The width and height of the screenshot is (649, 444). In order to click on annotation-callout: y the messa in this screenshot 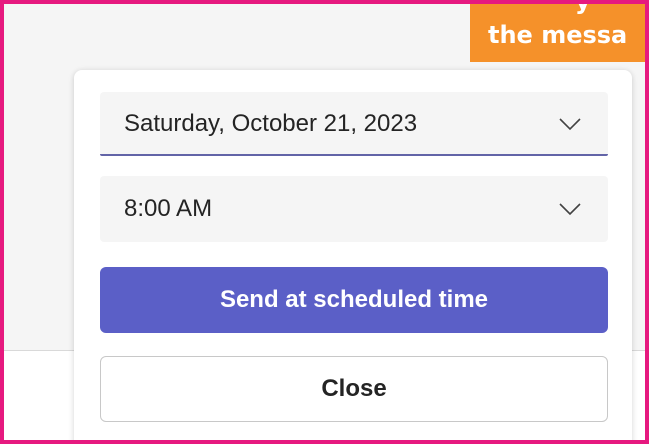, I will do `click(557, 33)`.